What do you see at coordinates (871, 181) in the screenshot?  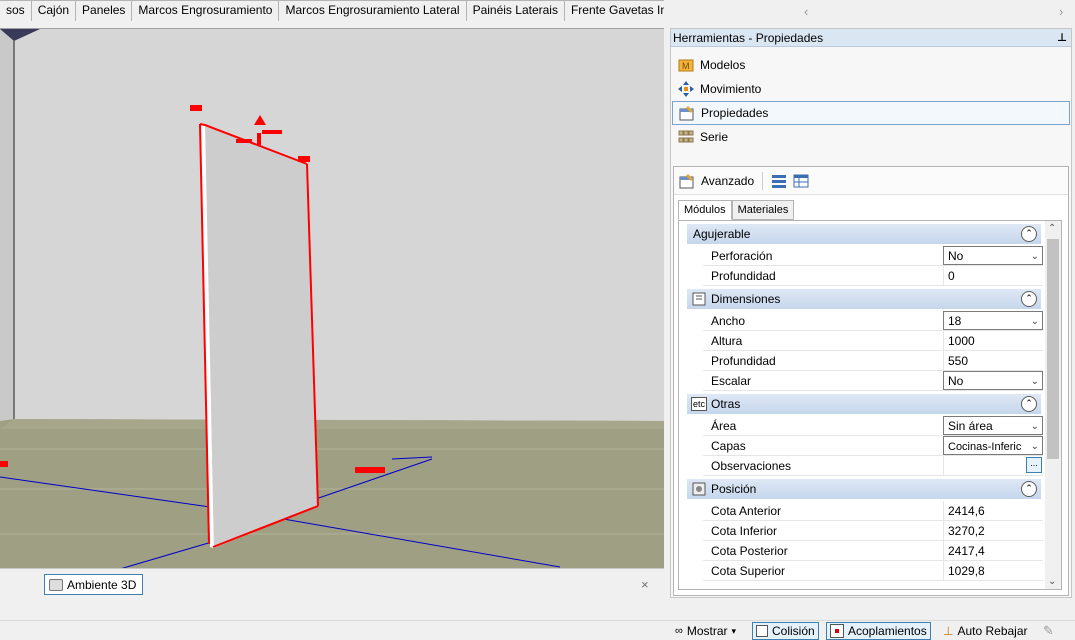 I see `advanced-toolbar: Avanzado` at bounding box center [871, 181].